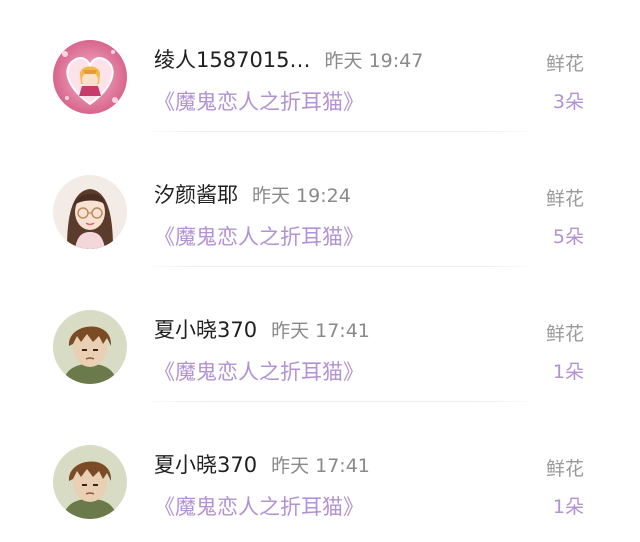 This screenshot has height=542, width=640. Describe the element at coordinates (196, 195) in the screenshot. I see `user-name: 汐颜酱耶` at that location.